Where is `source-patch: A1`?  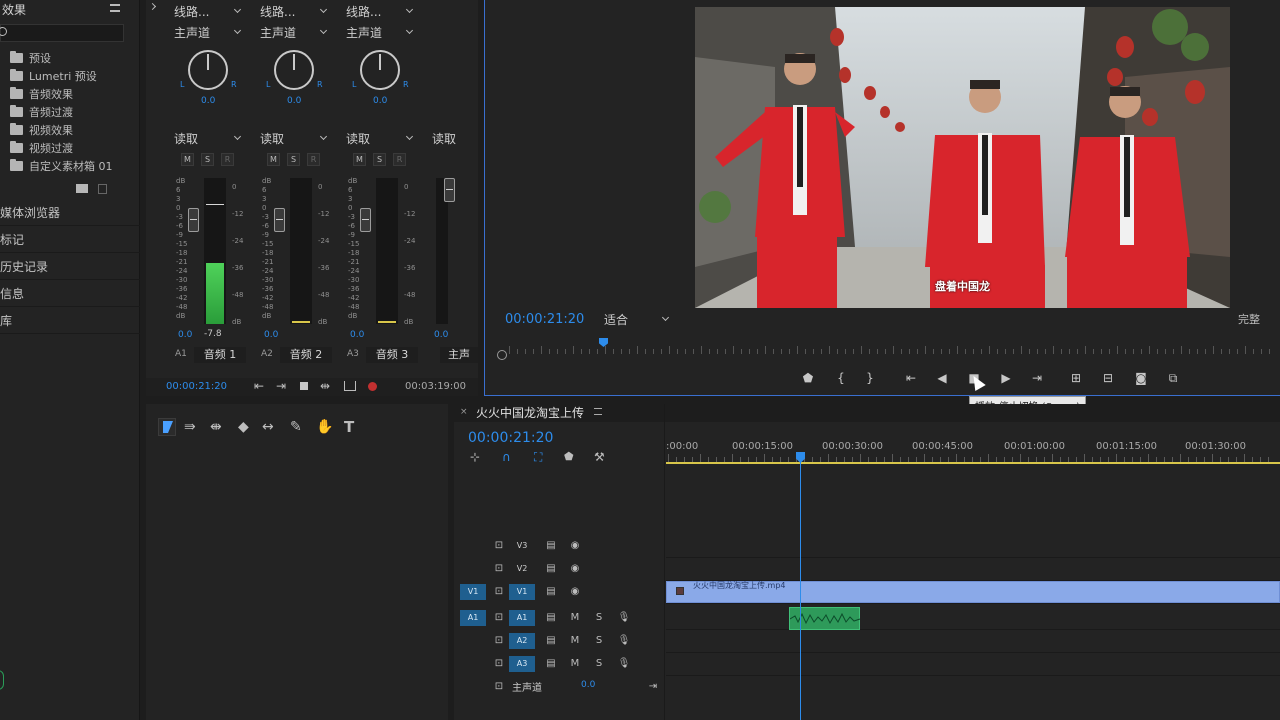
source-patch: A1 is located at coordinates (473, 618).